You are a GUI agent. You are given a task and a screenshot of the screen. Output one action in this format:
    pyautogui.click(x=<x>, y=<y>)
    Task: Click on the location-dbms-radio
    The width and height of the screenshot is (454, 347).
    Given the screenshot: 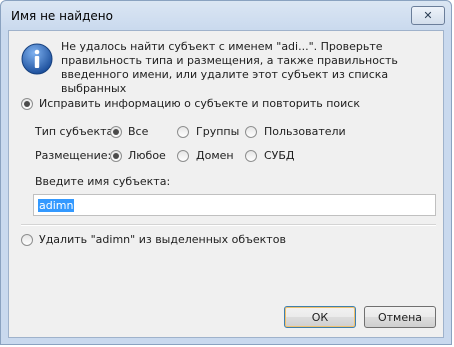 What is the action you would take?
    pyautogui.click(x=251, y=156)
    